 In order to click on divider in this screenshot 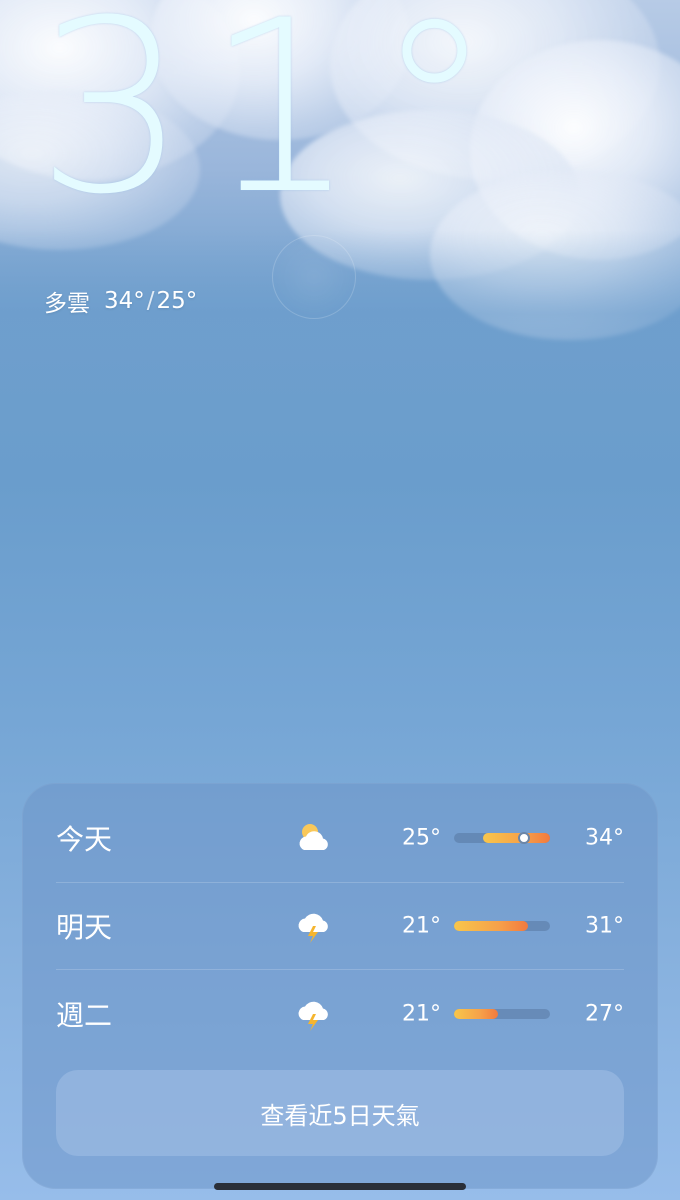, I will do `click(340, 969)`.